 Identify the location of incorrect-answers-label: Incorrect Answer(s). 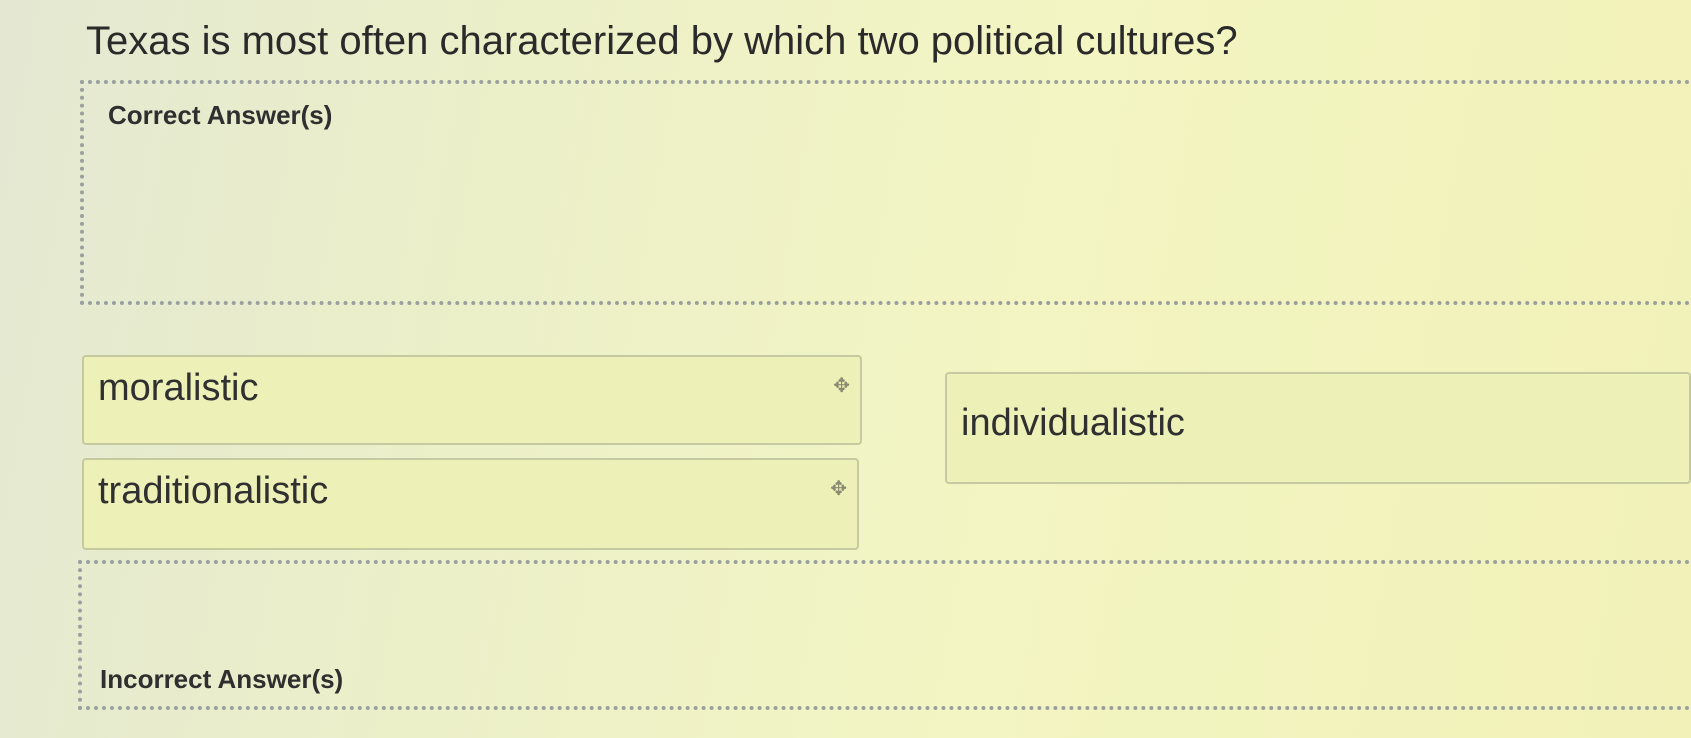
(222, 679).